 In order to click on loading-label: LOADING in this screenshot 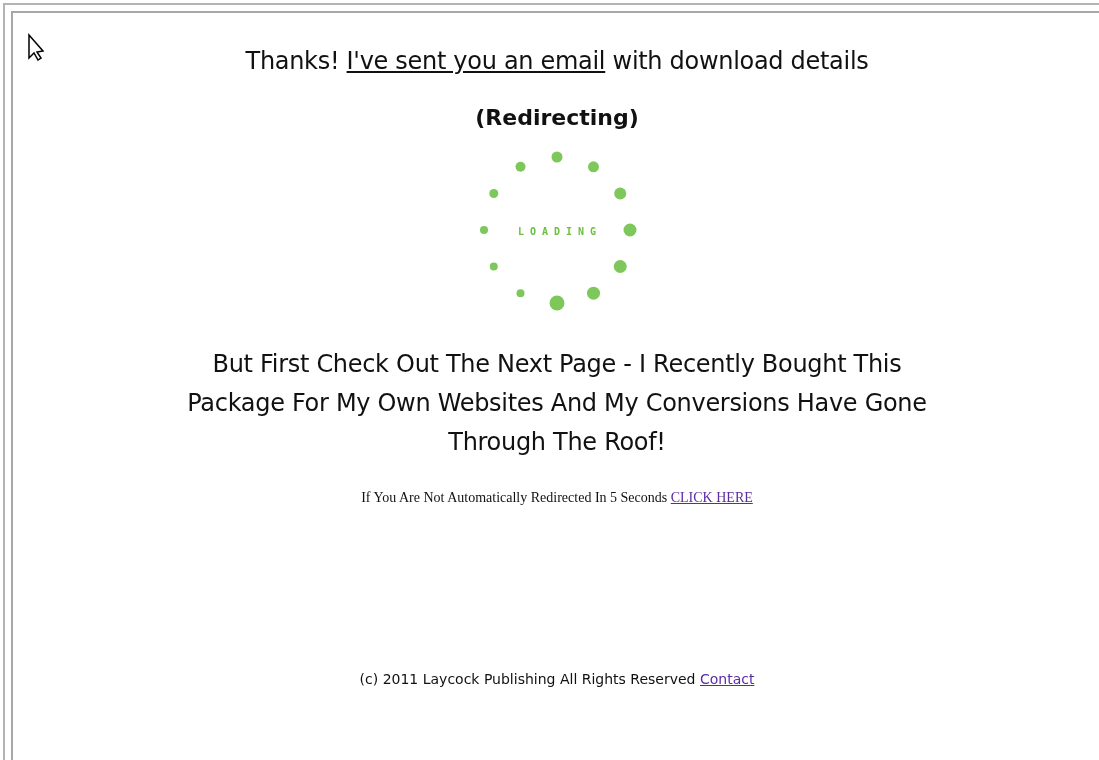, I will do `click(559, 230)`.